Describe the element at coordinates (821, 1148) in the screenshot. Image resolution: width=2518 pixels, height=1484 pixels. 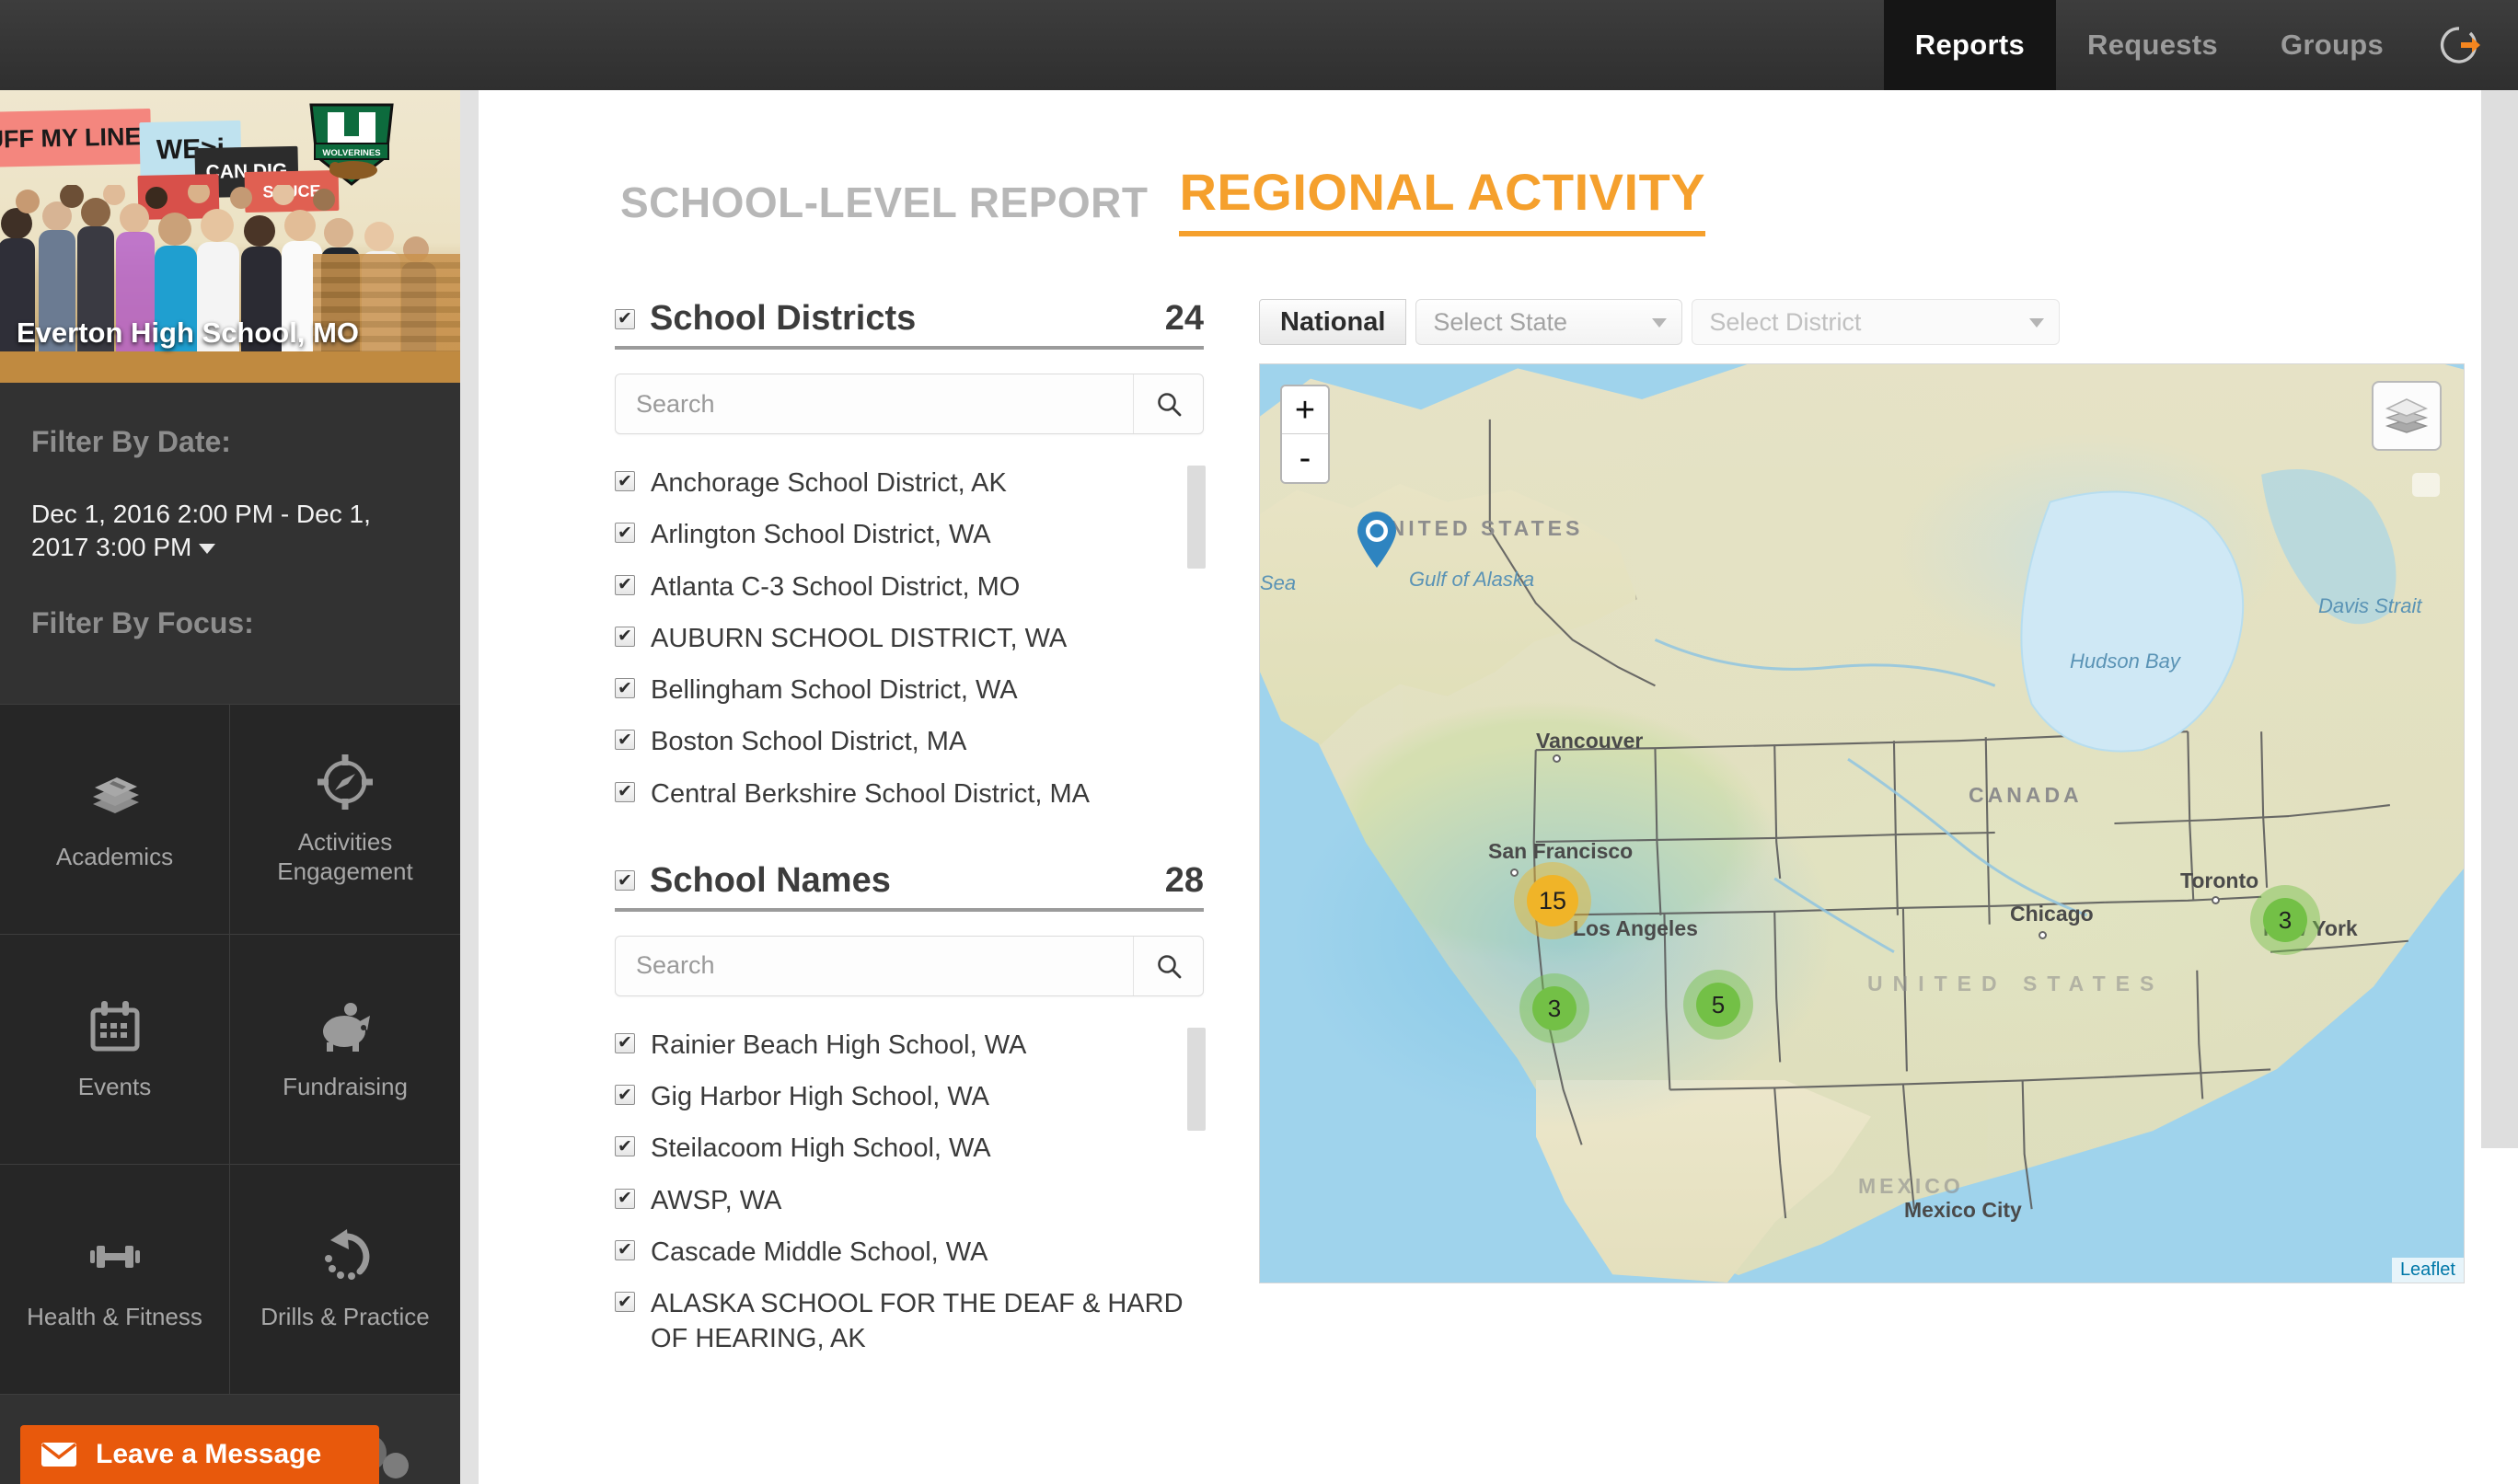
I see `item-label: Steilacoom High School, WA` at that location.